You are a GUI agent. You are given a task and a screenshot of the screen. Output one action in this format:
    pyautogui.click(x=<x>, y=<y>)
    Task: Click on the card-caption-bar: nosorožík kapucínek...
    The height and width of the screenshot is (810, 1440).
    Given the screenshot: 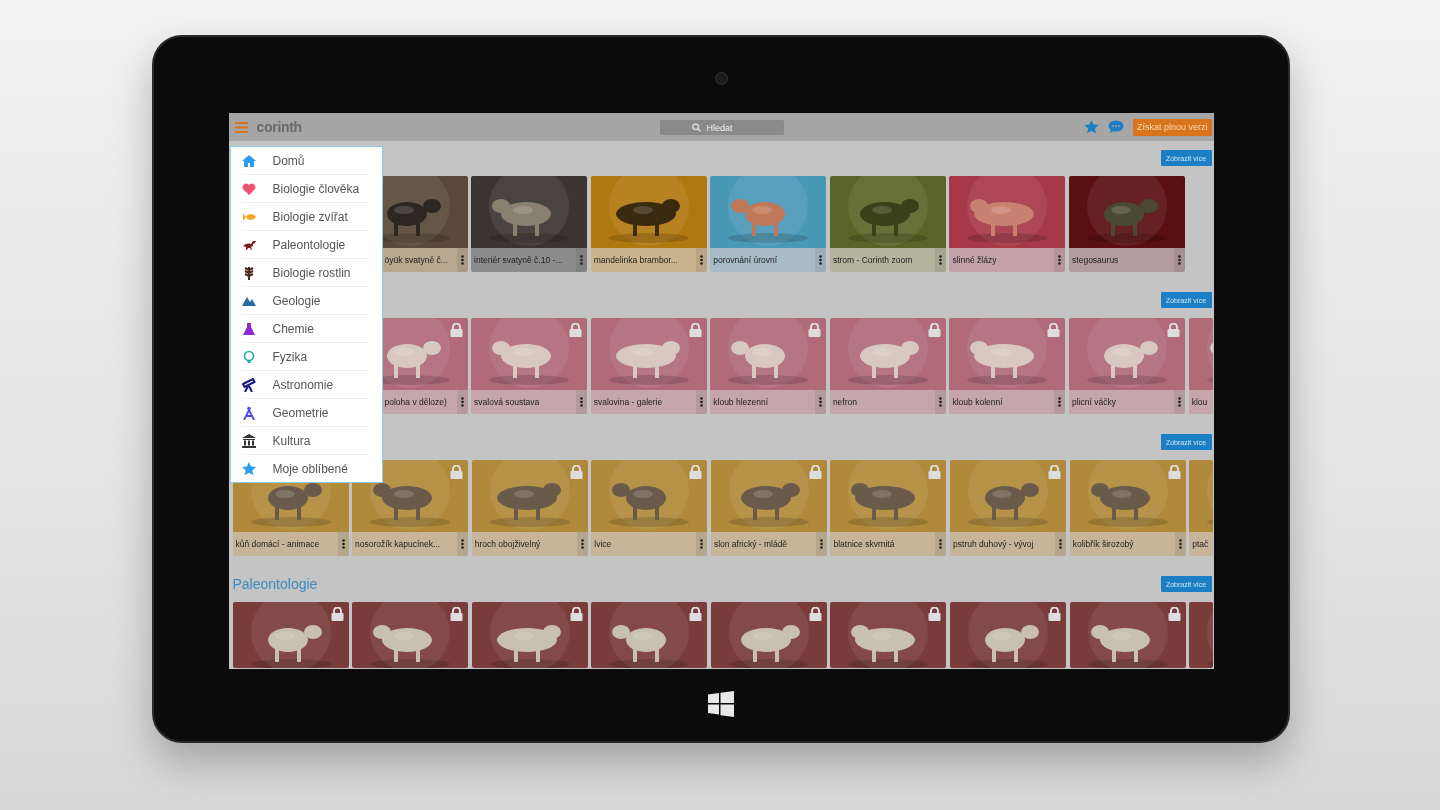 What is the action you would take?
    pyautogui.click(x=410, y=544)
    